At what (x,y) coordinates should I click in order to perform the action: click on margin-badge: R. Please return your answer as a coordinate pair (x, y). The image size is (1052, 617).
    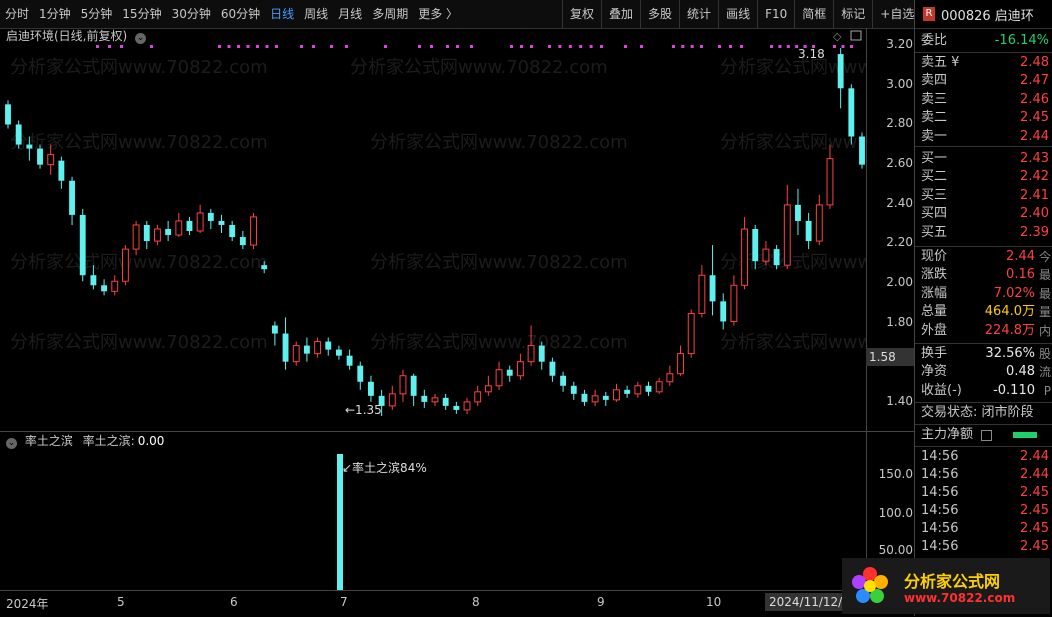
    Looking at the image, I should click on (929, 14).